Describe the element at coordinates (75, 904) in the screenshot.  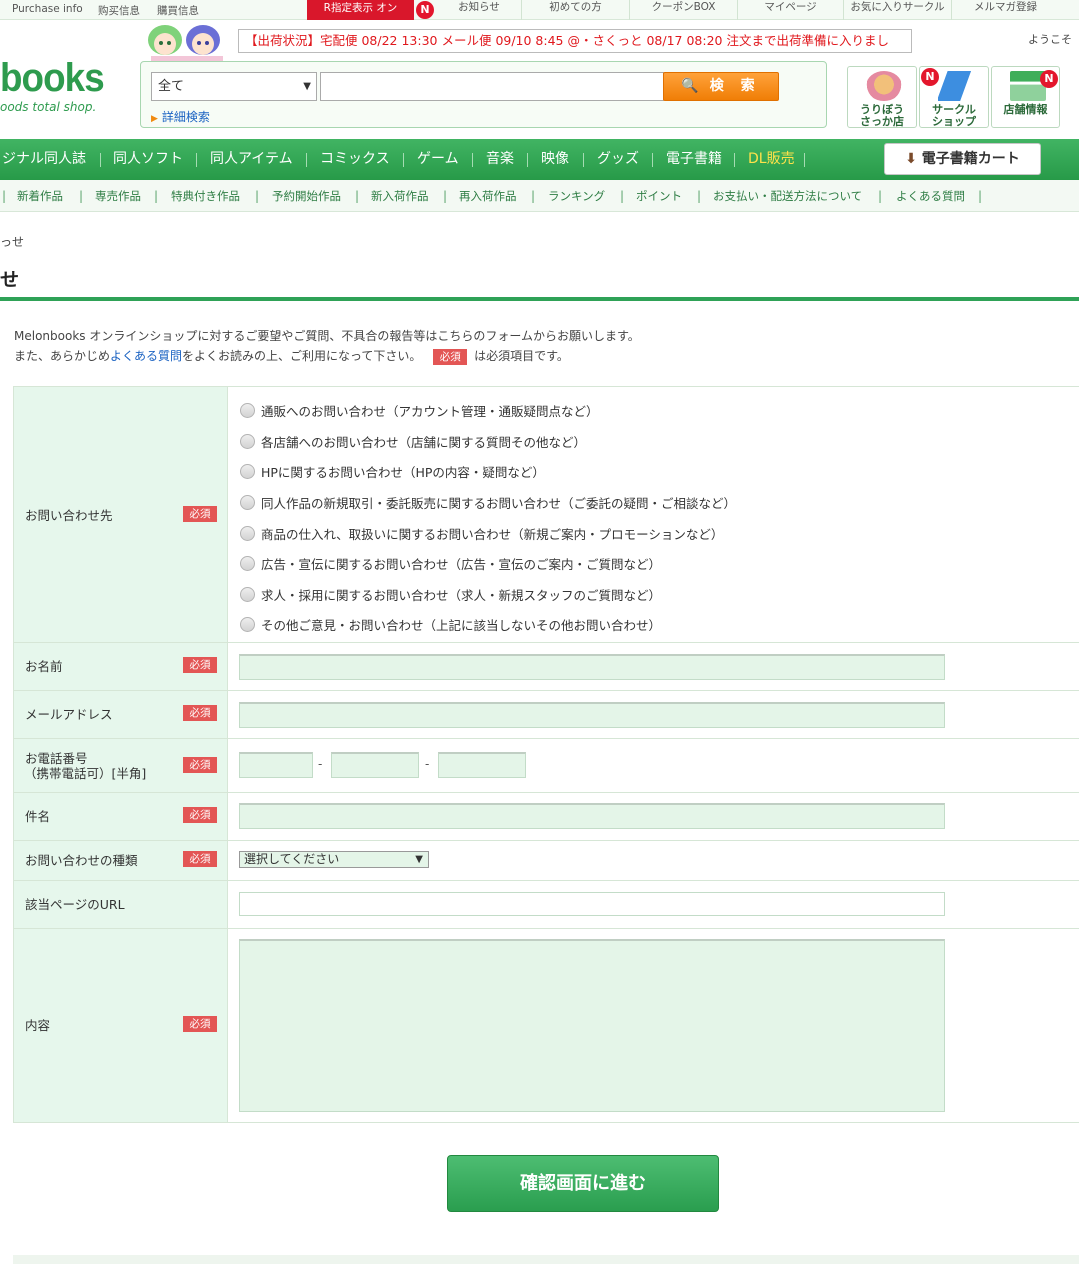
I see `url-label: 該当ページのURL` at that location.